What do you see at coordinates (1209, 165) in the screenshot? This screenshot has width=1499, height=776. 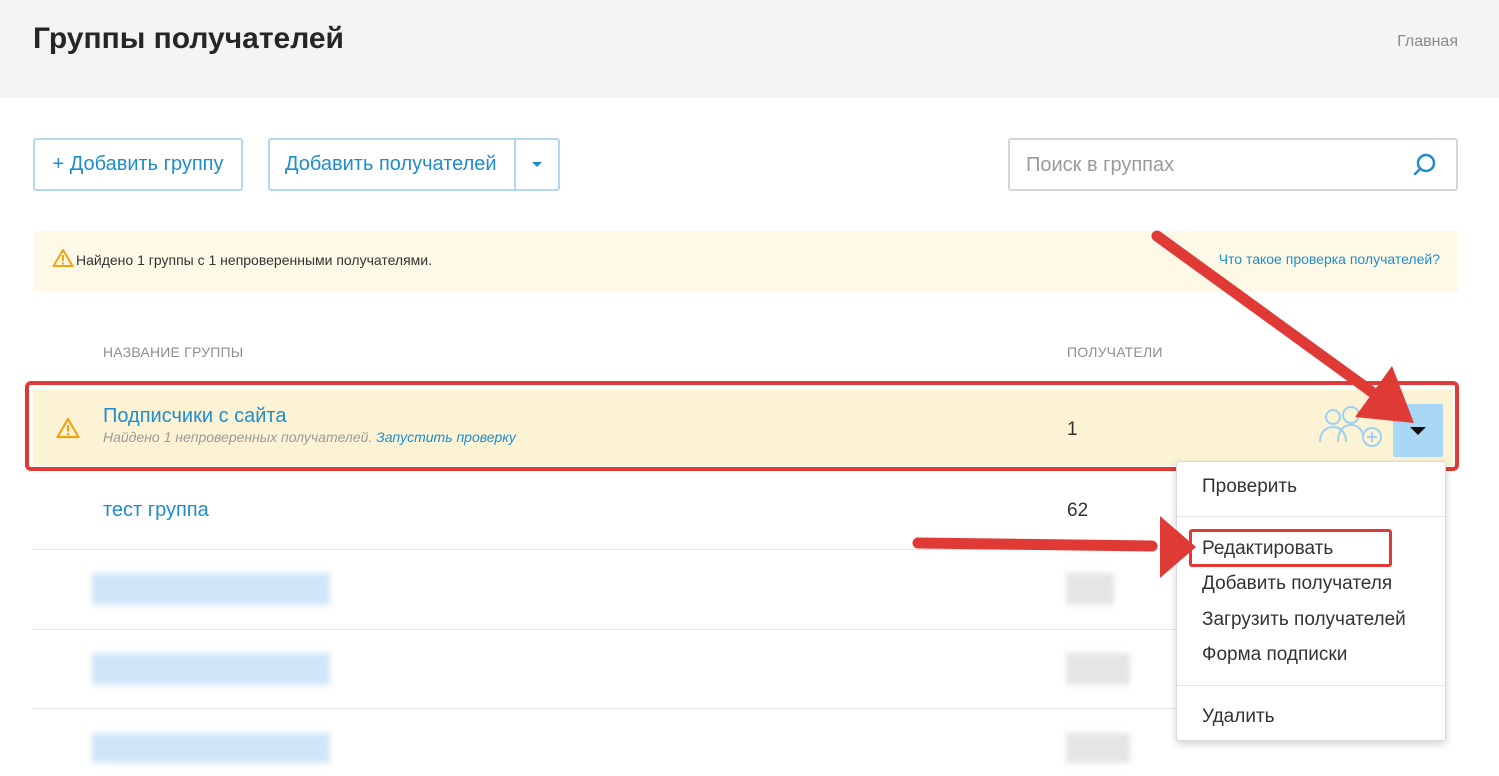 I see `search-input` at bounding box center [1209, 165].